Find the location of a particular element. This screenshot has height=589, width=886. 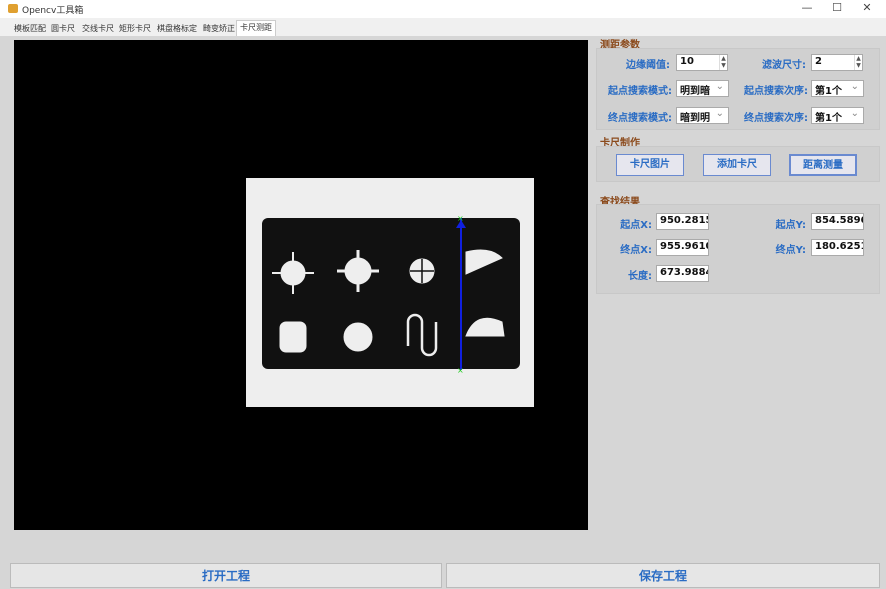

tab-line-caliper: 交线卡尺 is located at coordinates (98, 29).